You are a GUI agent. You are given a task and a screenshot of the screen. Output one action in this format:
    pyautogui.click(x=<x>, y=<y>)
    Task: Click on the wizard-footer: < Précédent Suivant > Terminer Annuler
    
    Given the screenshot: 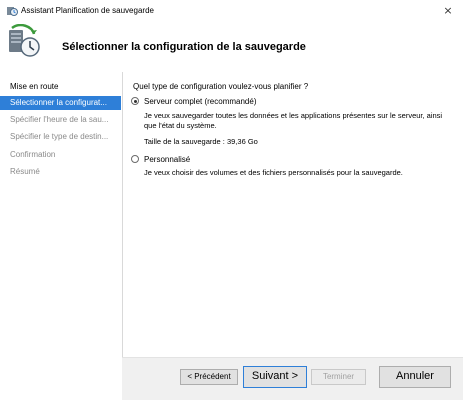 What is the action you would take?
    pyautogui.click(x=292, y=379)
    